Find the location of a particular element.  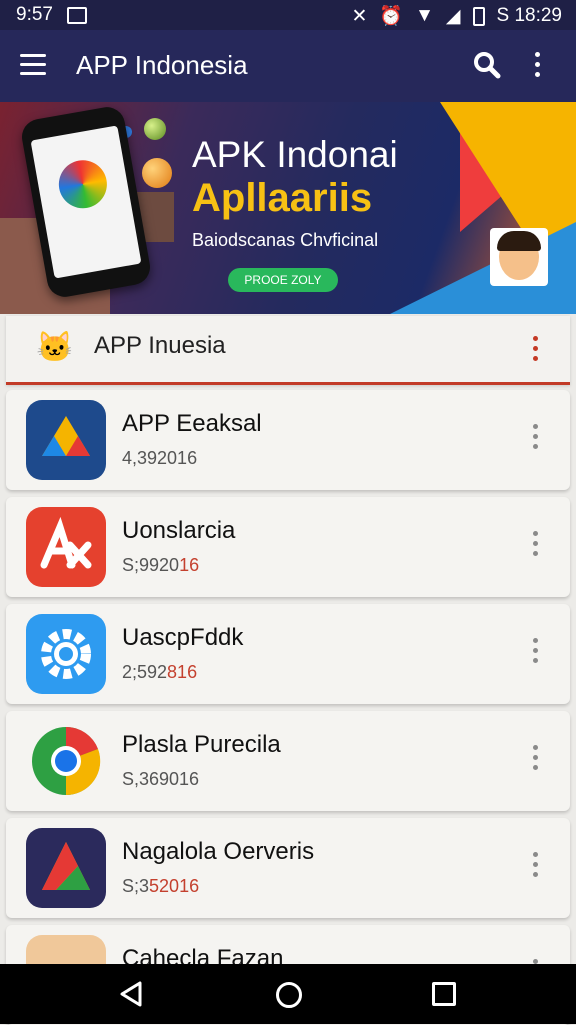

settings-gear-icon is located at coordinates (66, 654).